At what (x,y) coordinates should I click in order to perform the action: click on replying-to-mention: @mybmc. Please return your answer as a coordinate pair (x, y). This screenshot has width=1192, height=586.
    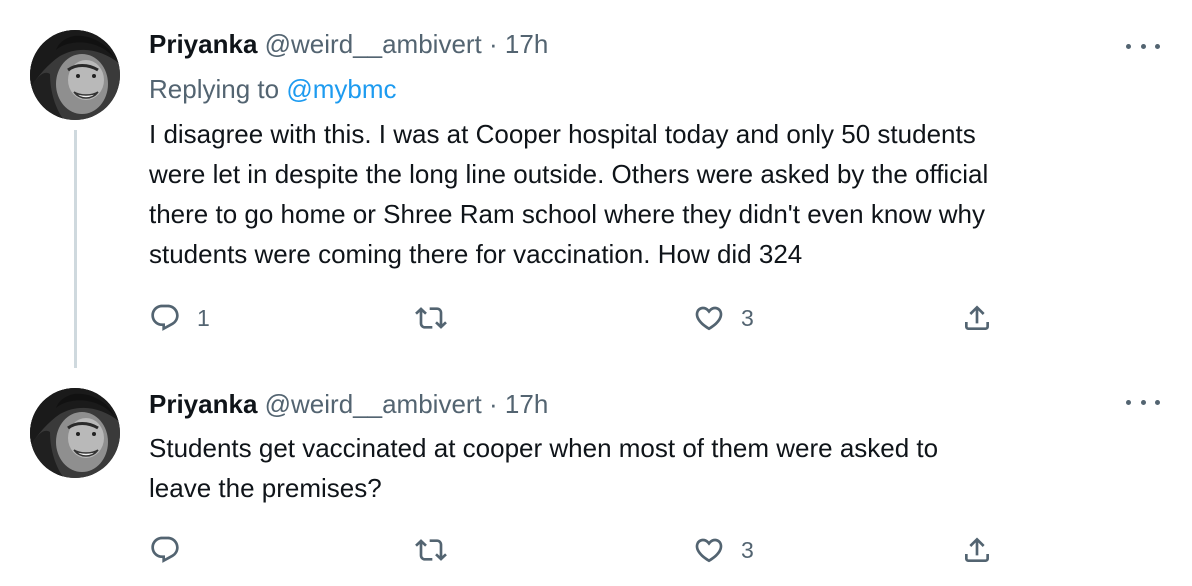
    Looking at the image, I should click on (341, 89).